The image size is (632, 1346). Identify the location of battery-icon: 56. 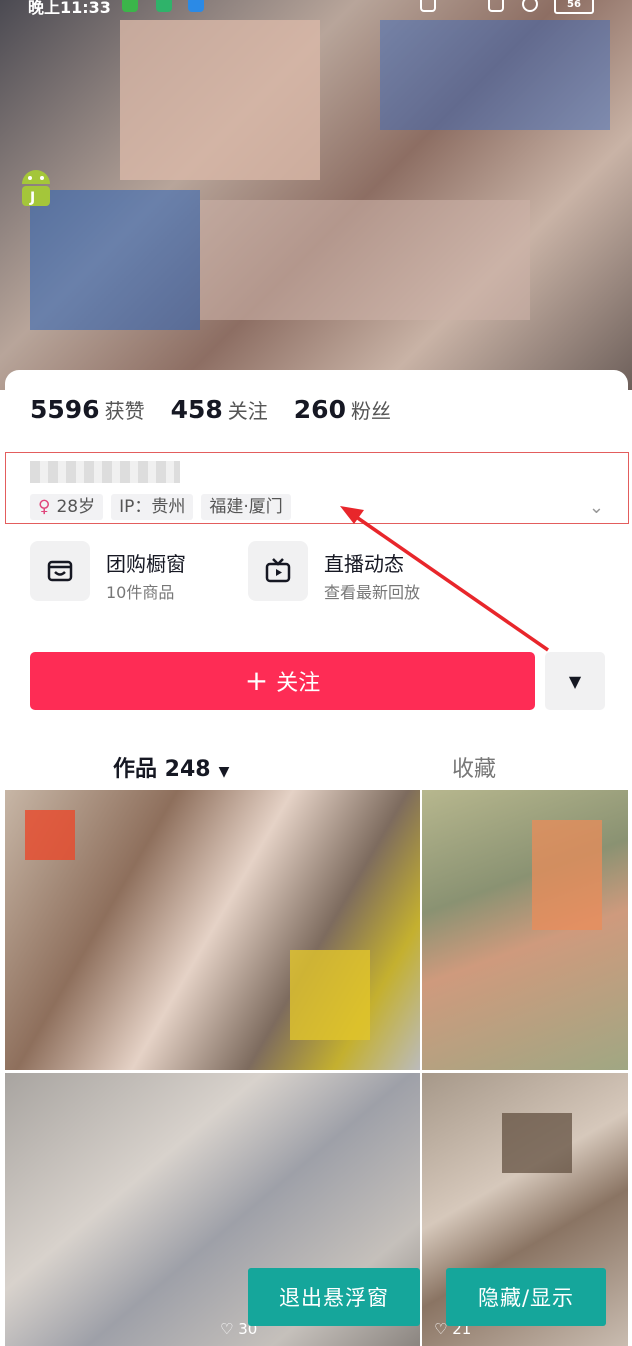
(574, 7).